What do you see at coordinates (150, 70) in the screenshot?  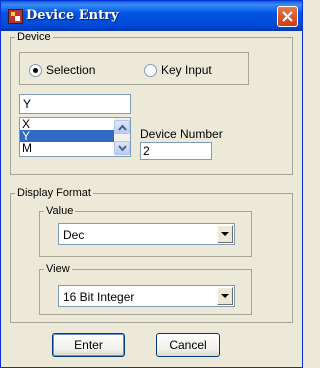 I see `key-input-radio` at bounding box center [150, 70].